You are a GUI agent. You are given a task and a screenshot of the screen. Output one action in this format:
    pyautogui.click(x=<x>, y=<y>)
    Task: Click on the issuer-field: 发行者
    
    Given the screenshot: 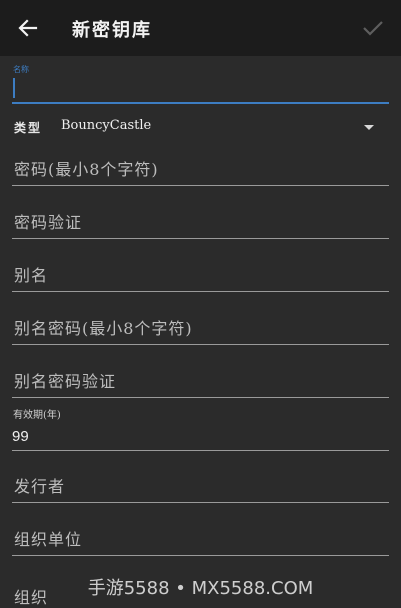 What is the action you would take?
    pyautogui.click(x=200, y=485)
    